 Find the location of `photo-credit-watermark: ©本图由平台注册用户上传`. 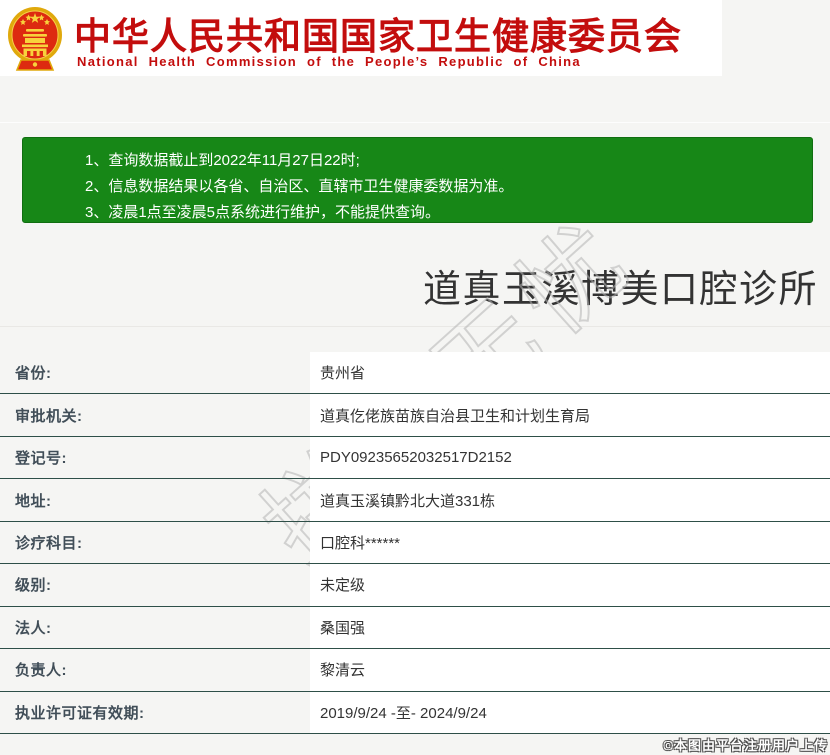

photo-credit-watermark: ©本图由平台注册用户上传 is located at coordinates (745, 745).